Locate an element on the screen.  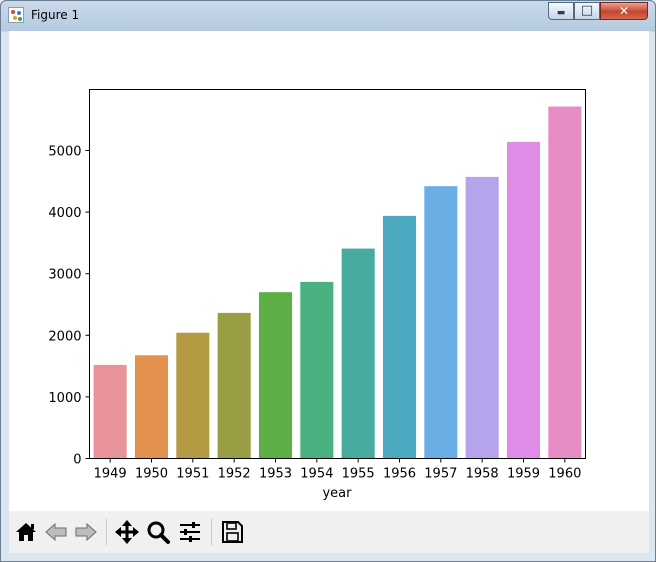
x-tick-label: 1951 is located at coordinates (192, 474).